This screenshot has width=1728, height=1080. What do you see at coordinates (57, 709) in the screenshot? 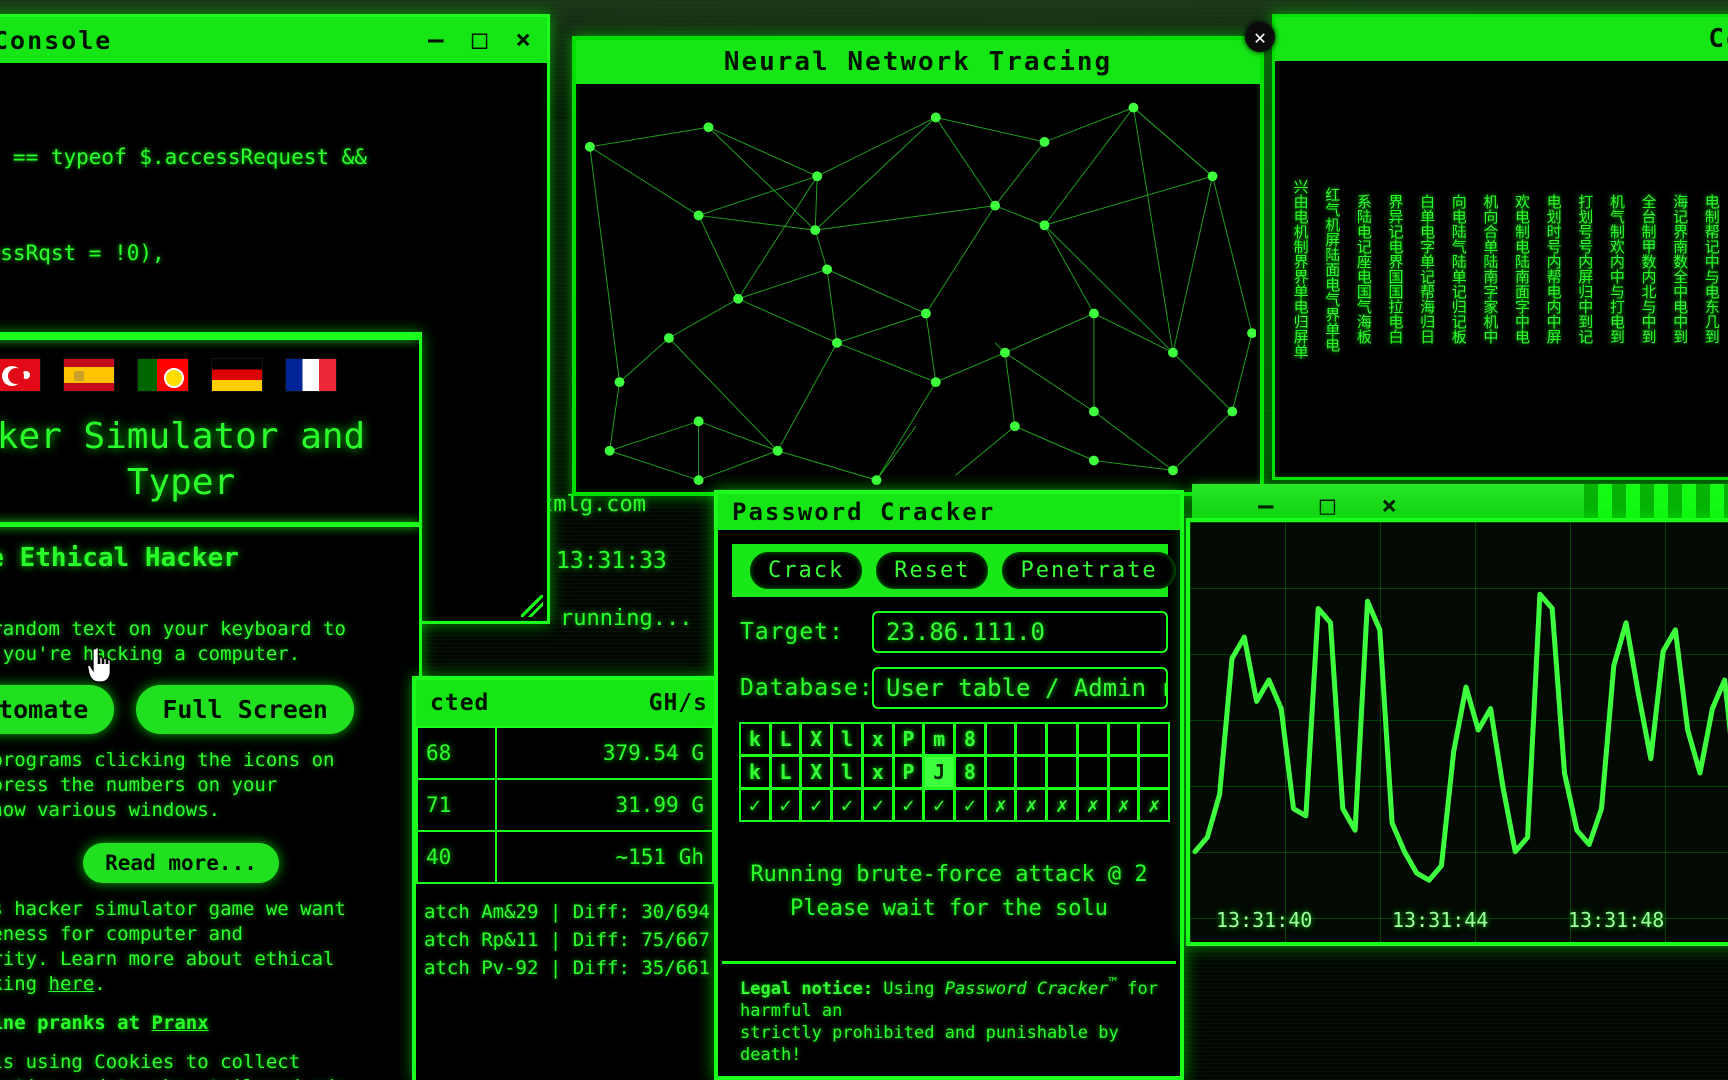
I see `automate-button: utomate` at bounding box center [57, 709].